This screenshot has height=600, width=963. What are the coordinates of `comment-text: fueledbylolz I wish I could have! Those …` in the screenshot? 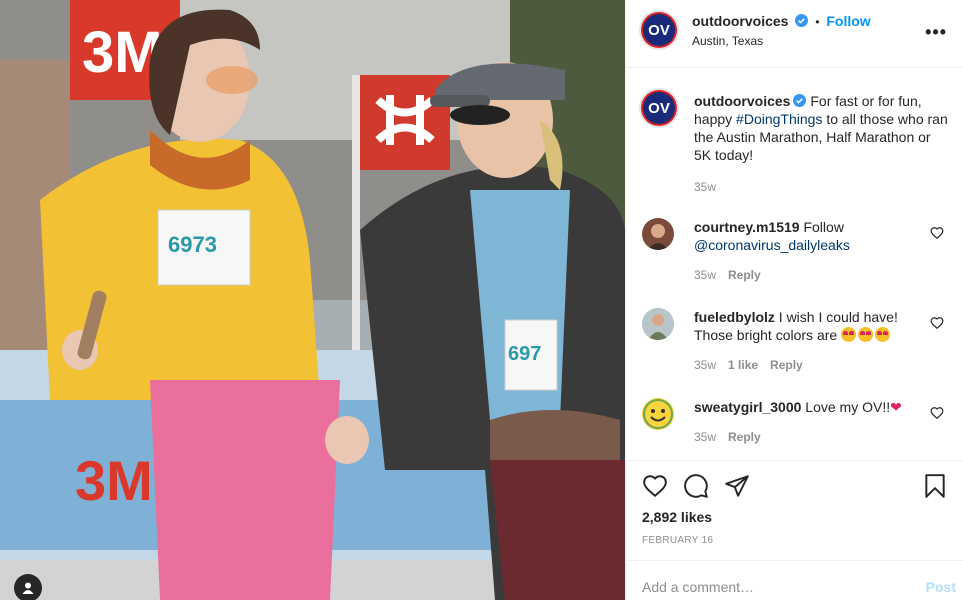 It's located at (809, 326).